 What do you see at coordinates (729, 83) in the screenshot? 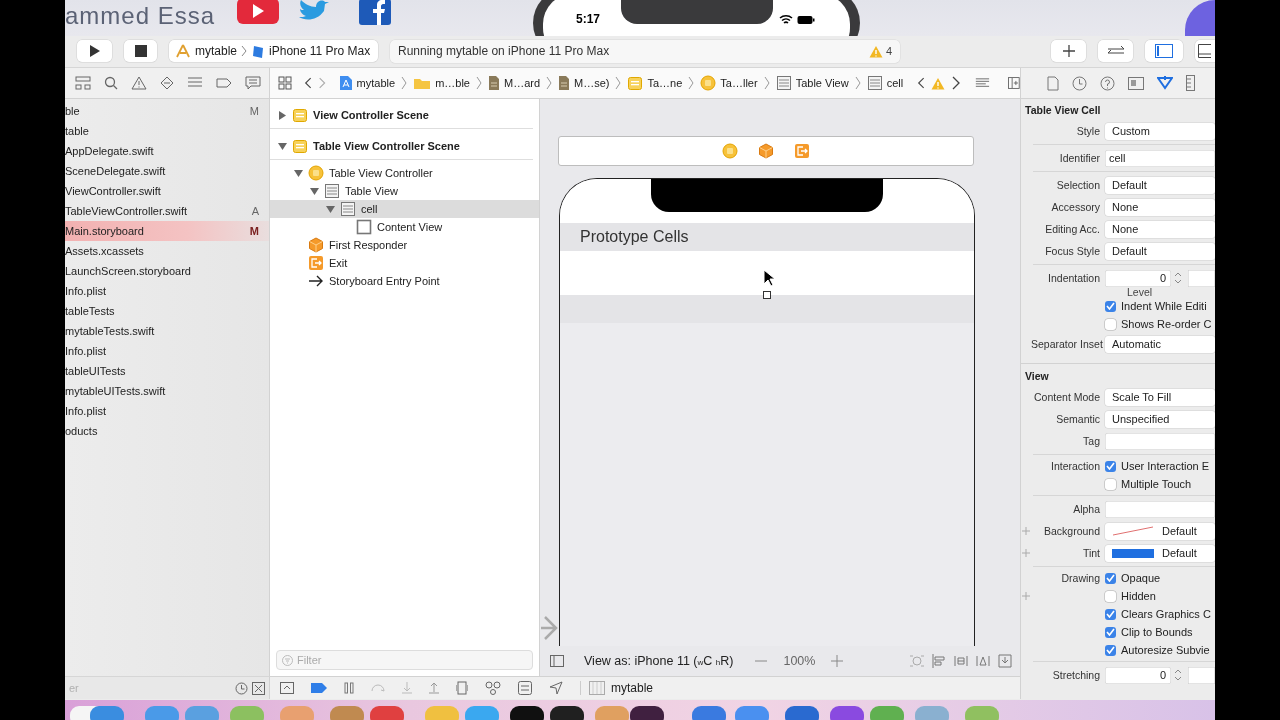
I see `path-segment: Ta…ller` at bounding box center [729, 83].